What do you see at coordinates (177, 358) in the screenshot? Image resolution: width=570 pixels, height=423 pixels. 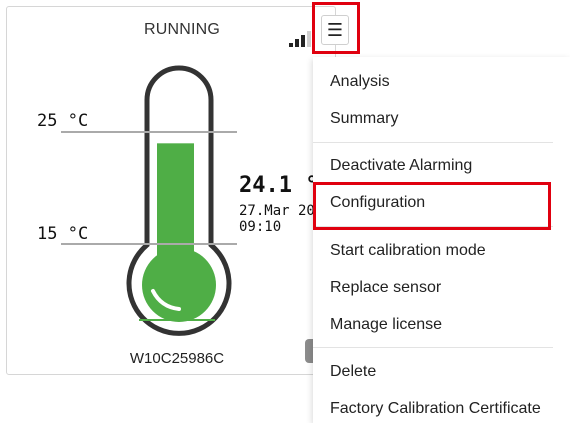 I see `sensor-serial: W10C25986C` at bounding box center [177, 358].